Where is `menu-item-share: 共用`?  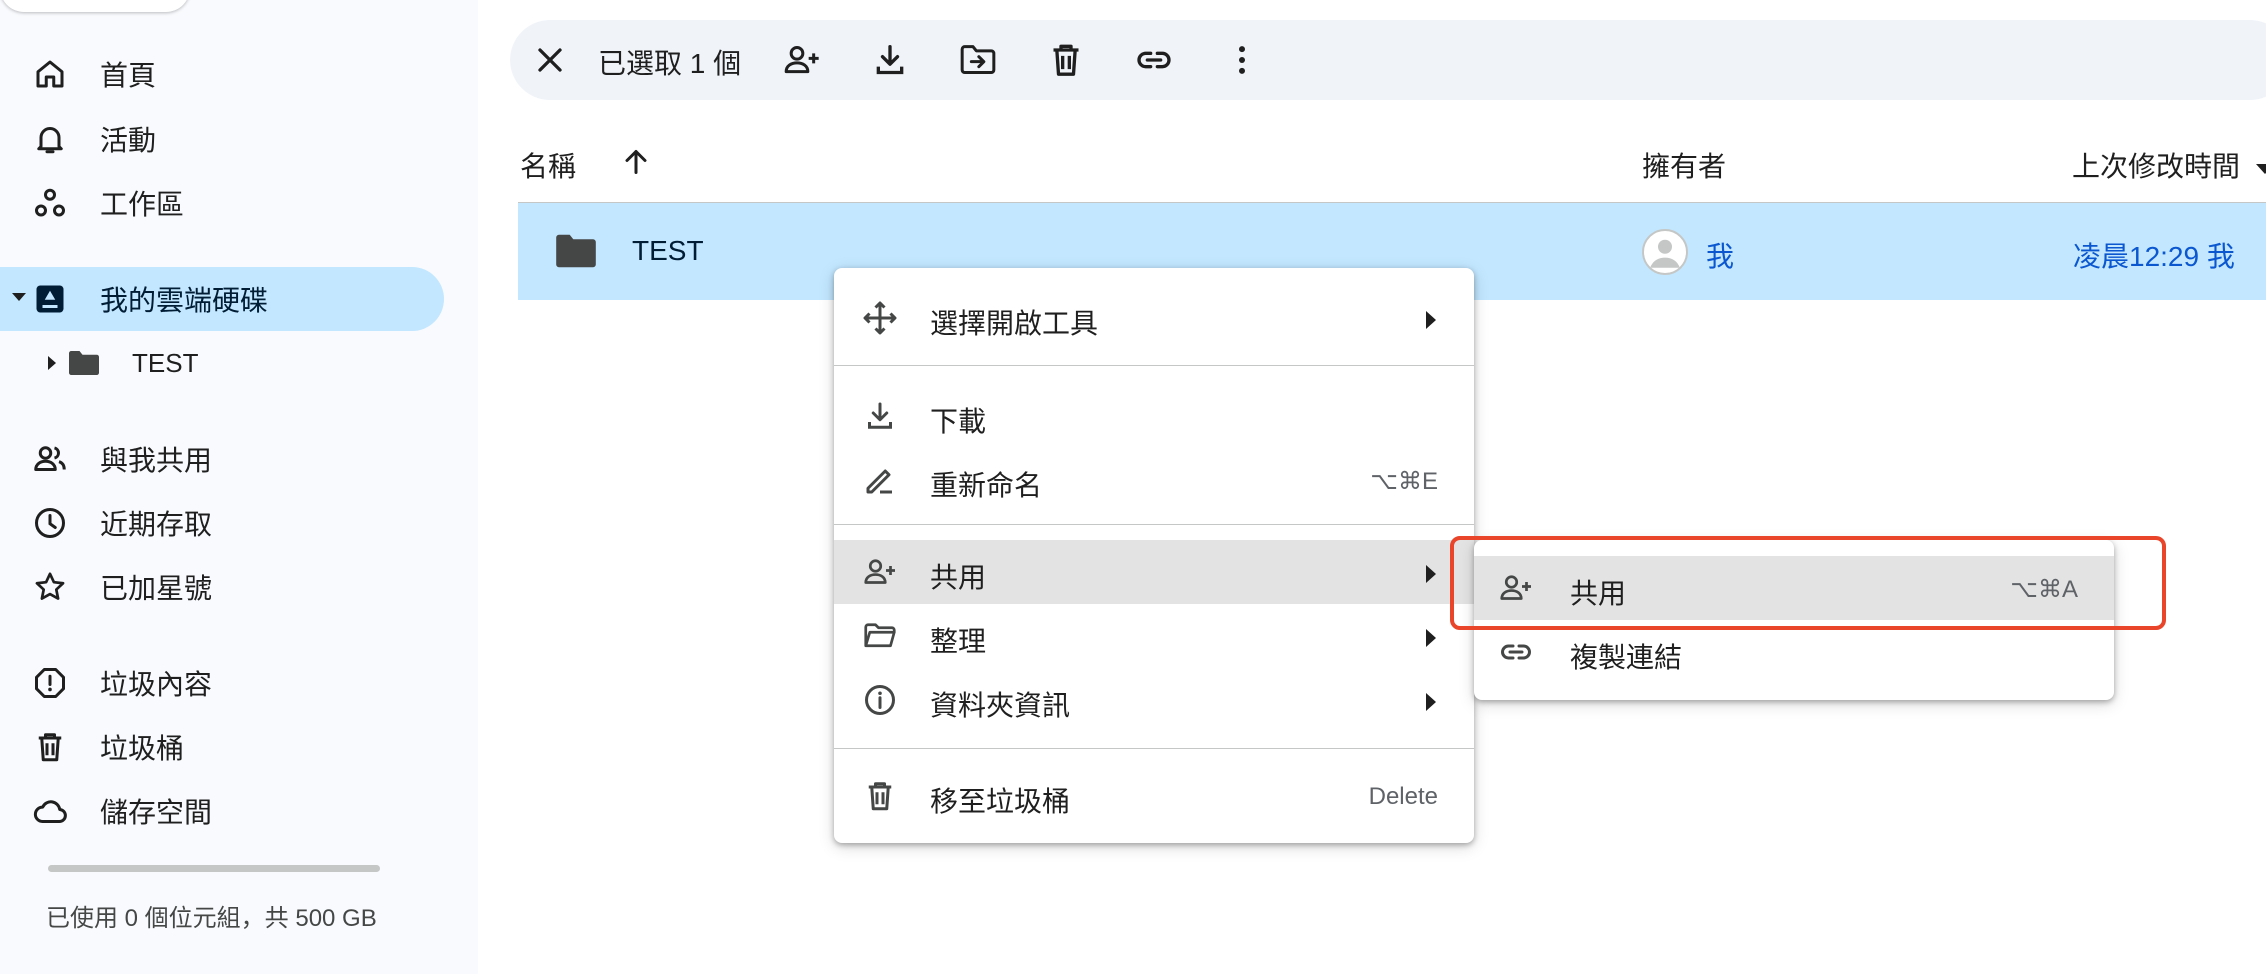 menu-item-share: 共用 is located at coordinates (1154, 572).